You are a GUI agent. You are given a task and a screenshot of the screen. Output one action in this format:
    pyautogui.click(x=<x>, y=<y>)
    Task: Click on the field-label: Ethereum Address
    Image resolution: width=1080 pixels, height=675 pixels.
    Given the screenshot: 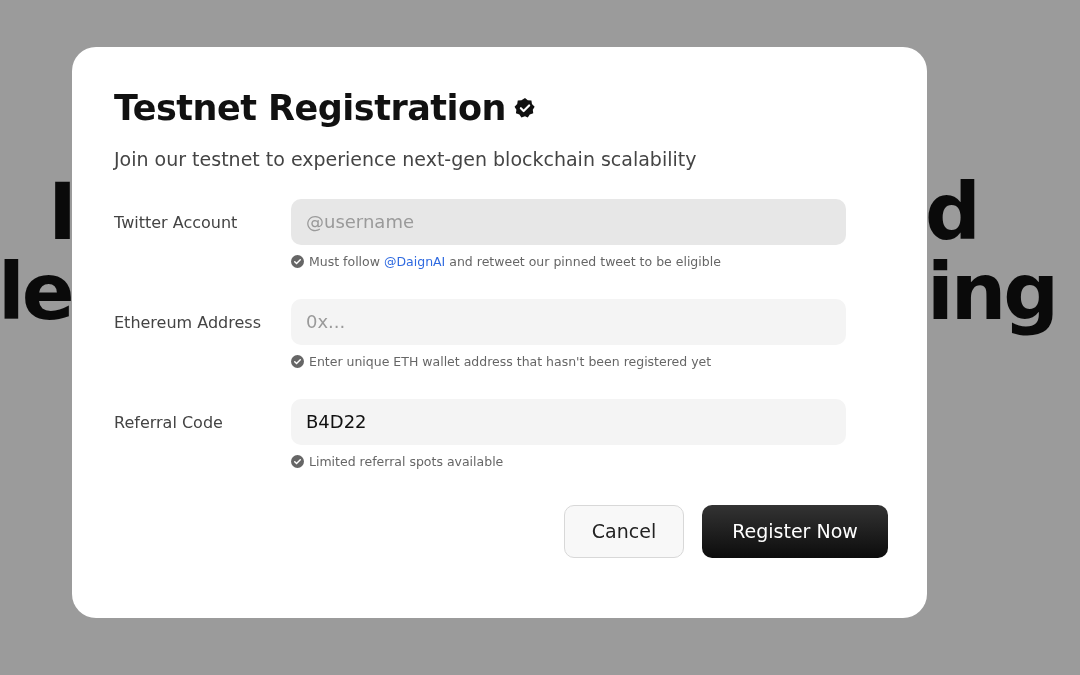 What is the action you would take?
    pyautogui.click(x=188, y=322)
    